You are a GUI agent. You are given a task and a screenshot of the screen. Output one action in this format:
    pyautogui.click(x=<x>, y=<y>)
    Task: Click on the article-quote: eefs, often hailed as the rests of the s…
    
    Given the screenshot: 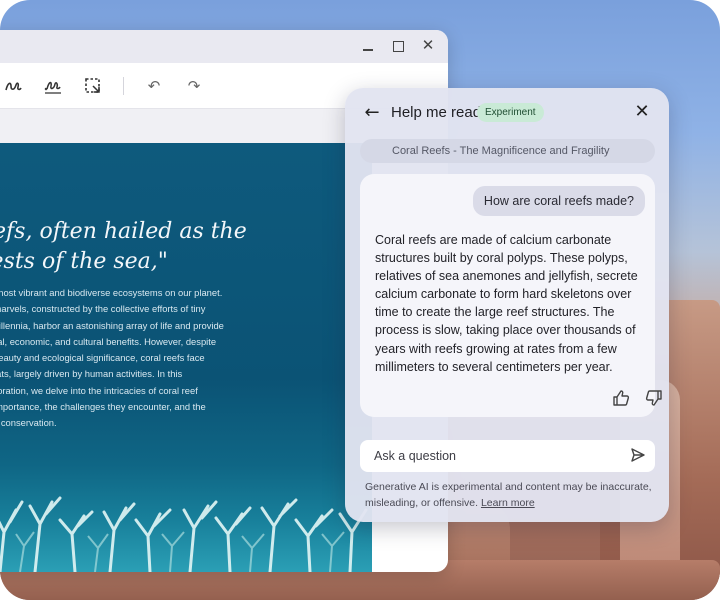 What is the action you would take?
    pyautogui.click(x=180, y=247)
    